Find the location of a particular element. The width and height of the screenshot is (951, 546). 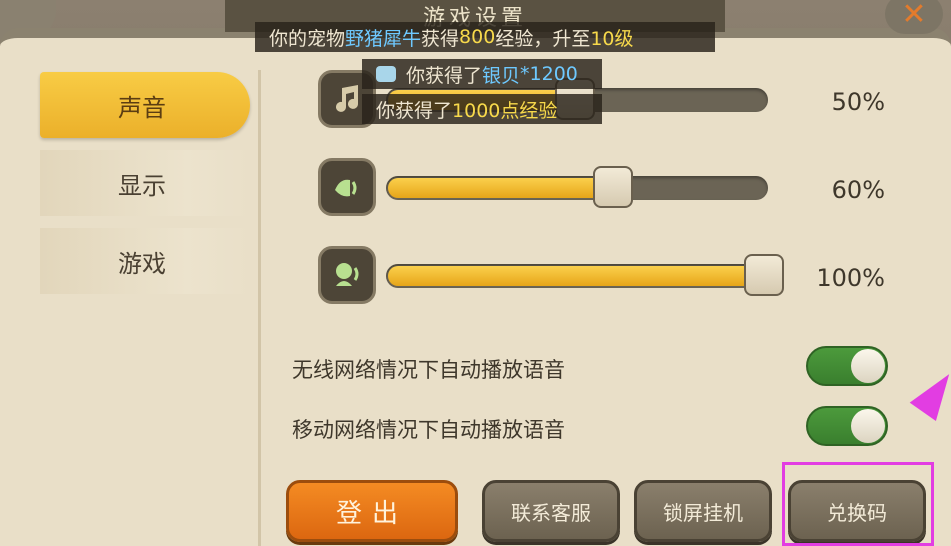

mobile-autoplay-voice-label: 移动网络情况下自动播放语音 is located at coordinates (428, 430).